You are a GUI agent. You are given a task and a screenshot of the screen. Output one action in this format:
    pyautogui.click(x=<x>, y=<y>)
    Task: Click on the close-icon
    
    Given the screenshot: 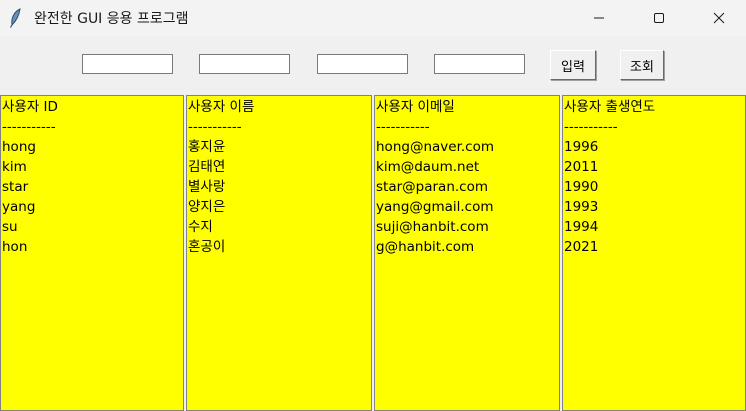 What is the action you would take?
    pyautogui.click(x=719, y=18)
    